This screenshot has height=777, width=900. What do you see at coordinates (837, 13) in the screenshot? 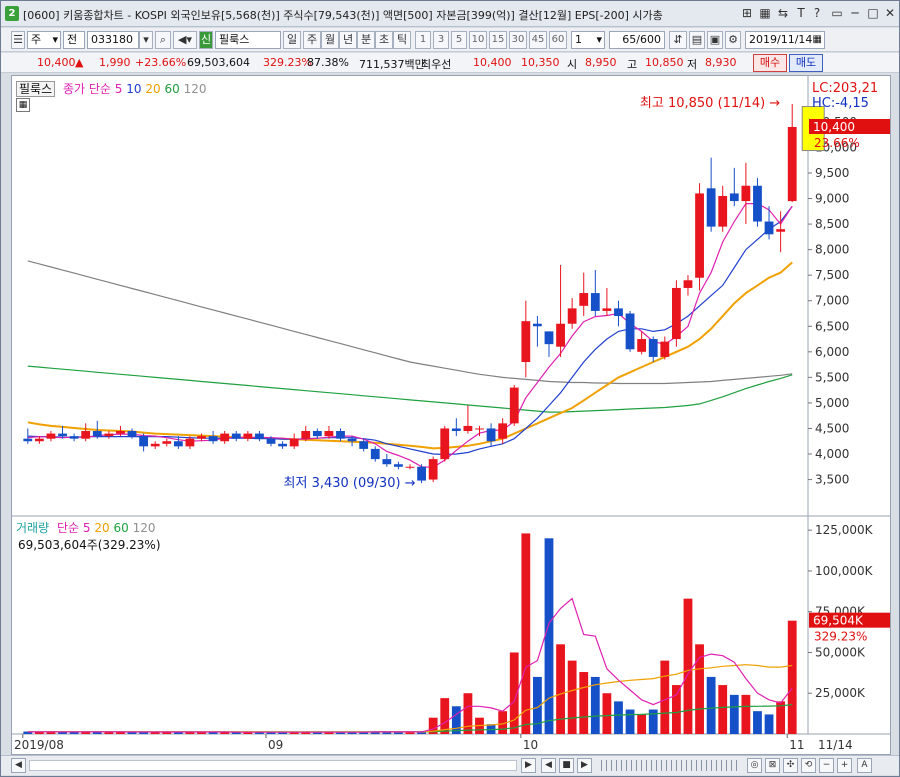
I see `pin-icon: ▭` at bounding box center [837, 13].